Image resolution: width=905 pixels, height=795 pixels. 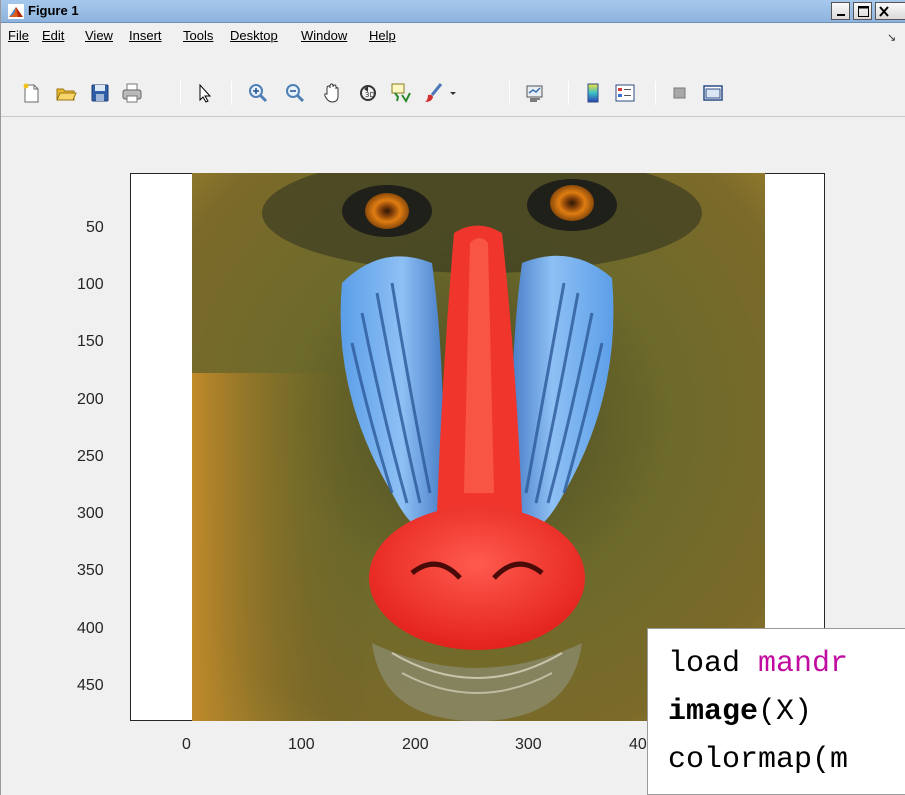 I want to click on window-title: Figure 1, so click(x=53, y=10).